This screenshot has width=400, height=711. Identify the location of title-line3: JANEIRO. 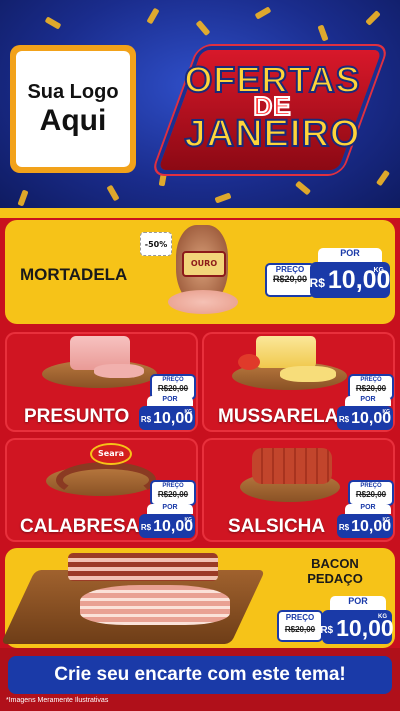
(272, 134).